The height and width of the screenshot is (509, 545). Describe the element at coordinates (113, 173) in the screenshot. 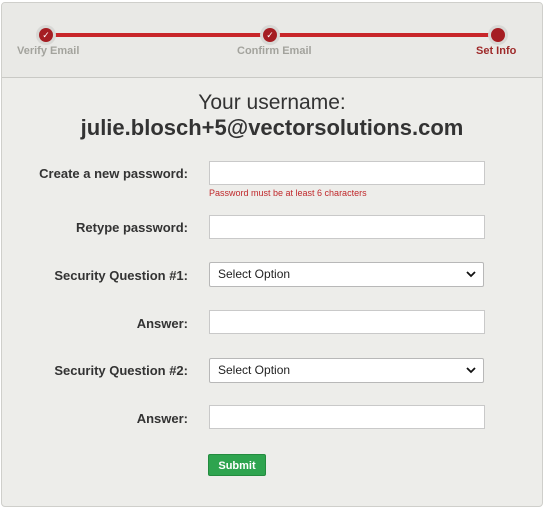

I see `new-password-label: Create a new password:` at that location.